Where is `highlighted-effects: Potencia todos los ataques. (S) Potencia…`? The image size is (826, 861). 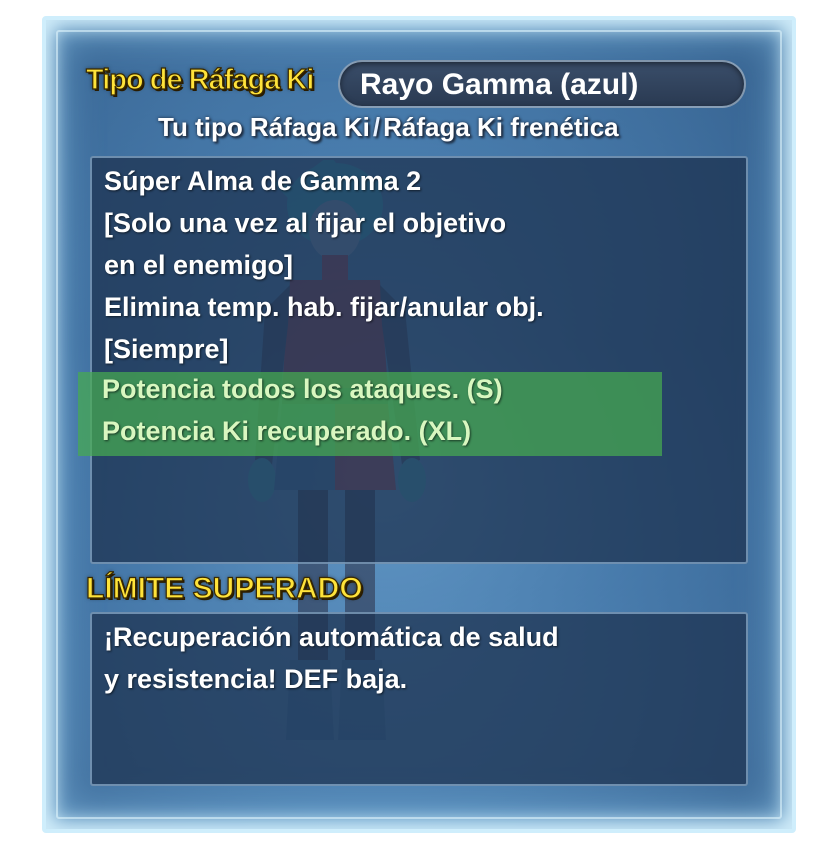 highlighted-effects: Potencia todos los ataques. (S) Potencia… is located at coordinates (370, 414).